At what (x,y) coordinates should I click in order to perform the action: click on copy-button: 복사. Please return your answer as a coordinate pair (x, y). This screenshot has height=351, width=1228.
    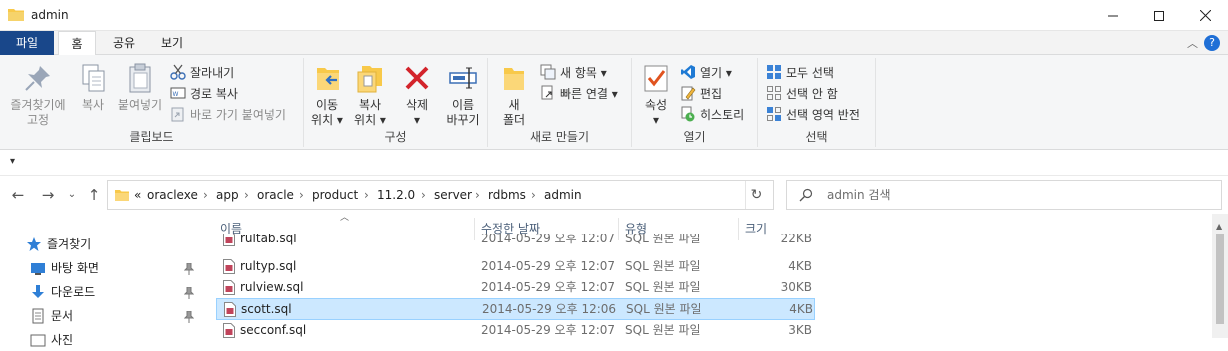
    Looking at the image, I should click on (93, 87).